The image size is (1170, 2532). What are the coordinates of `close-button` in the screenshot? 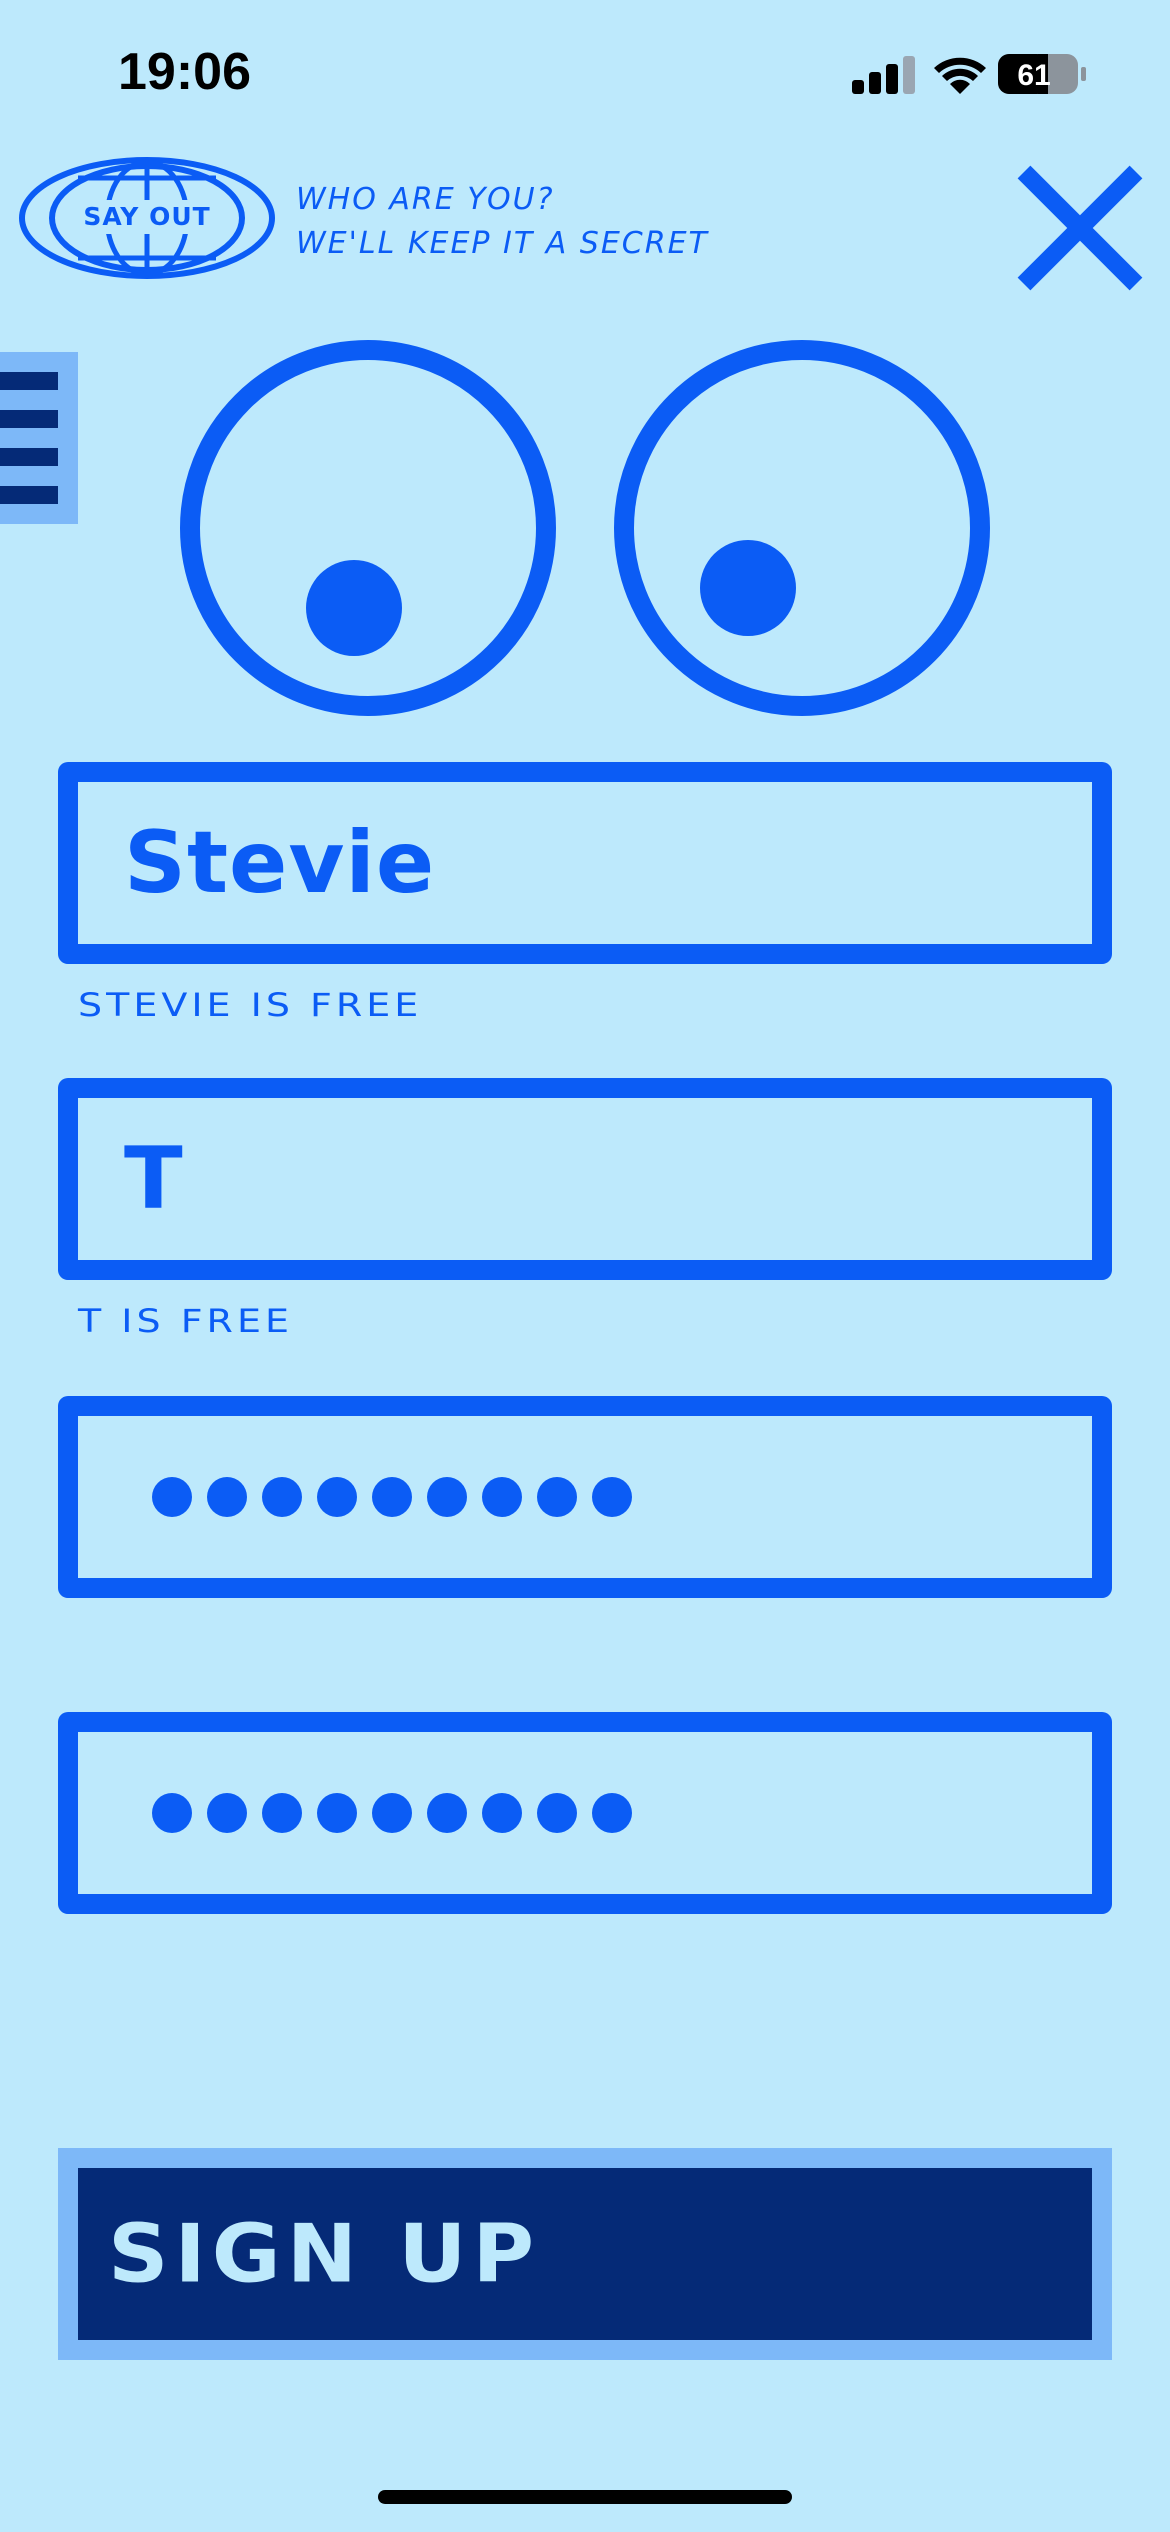 It's located at (1080, 228).